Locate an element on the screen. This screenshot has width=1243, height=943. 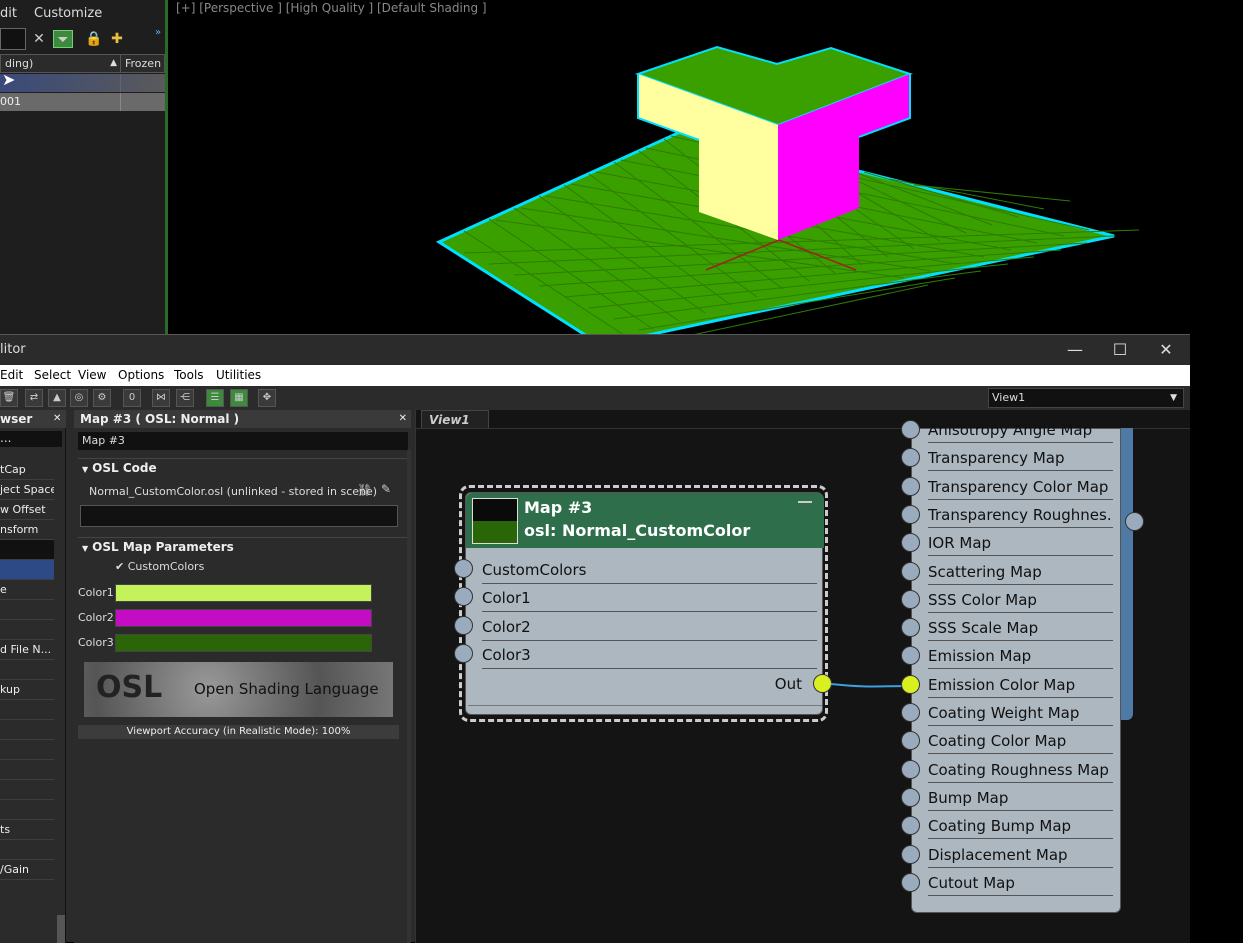
layout-children-icon: ⋲ is located at coordinates (185, 398).